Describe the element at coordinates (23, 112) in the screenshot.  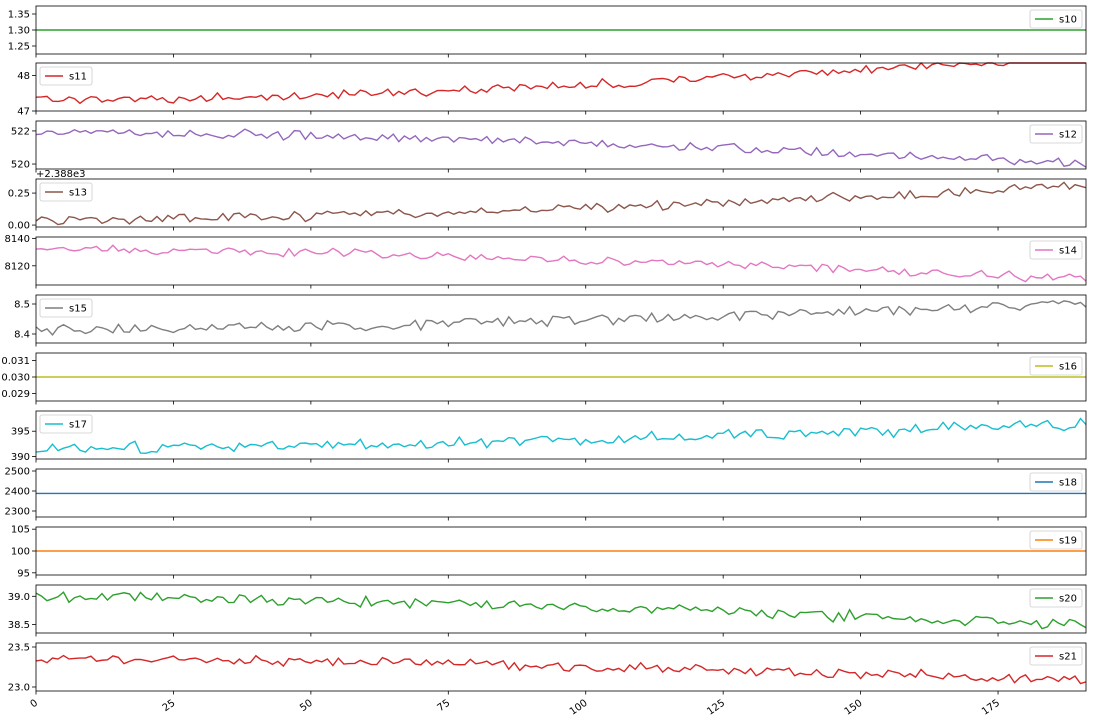
I see `y-tick-label: 47` at that location.